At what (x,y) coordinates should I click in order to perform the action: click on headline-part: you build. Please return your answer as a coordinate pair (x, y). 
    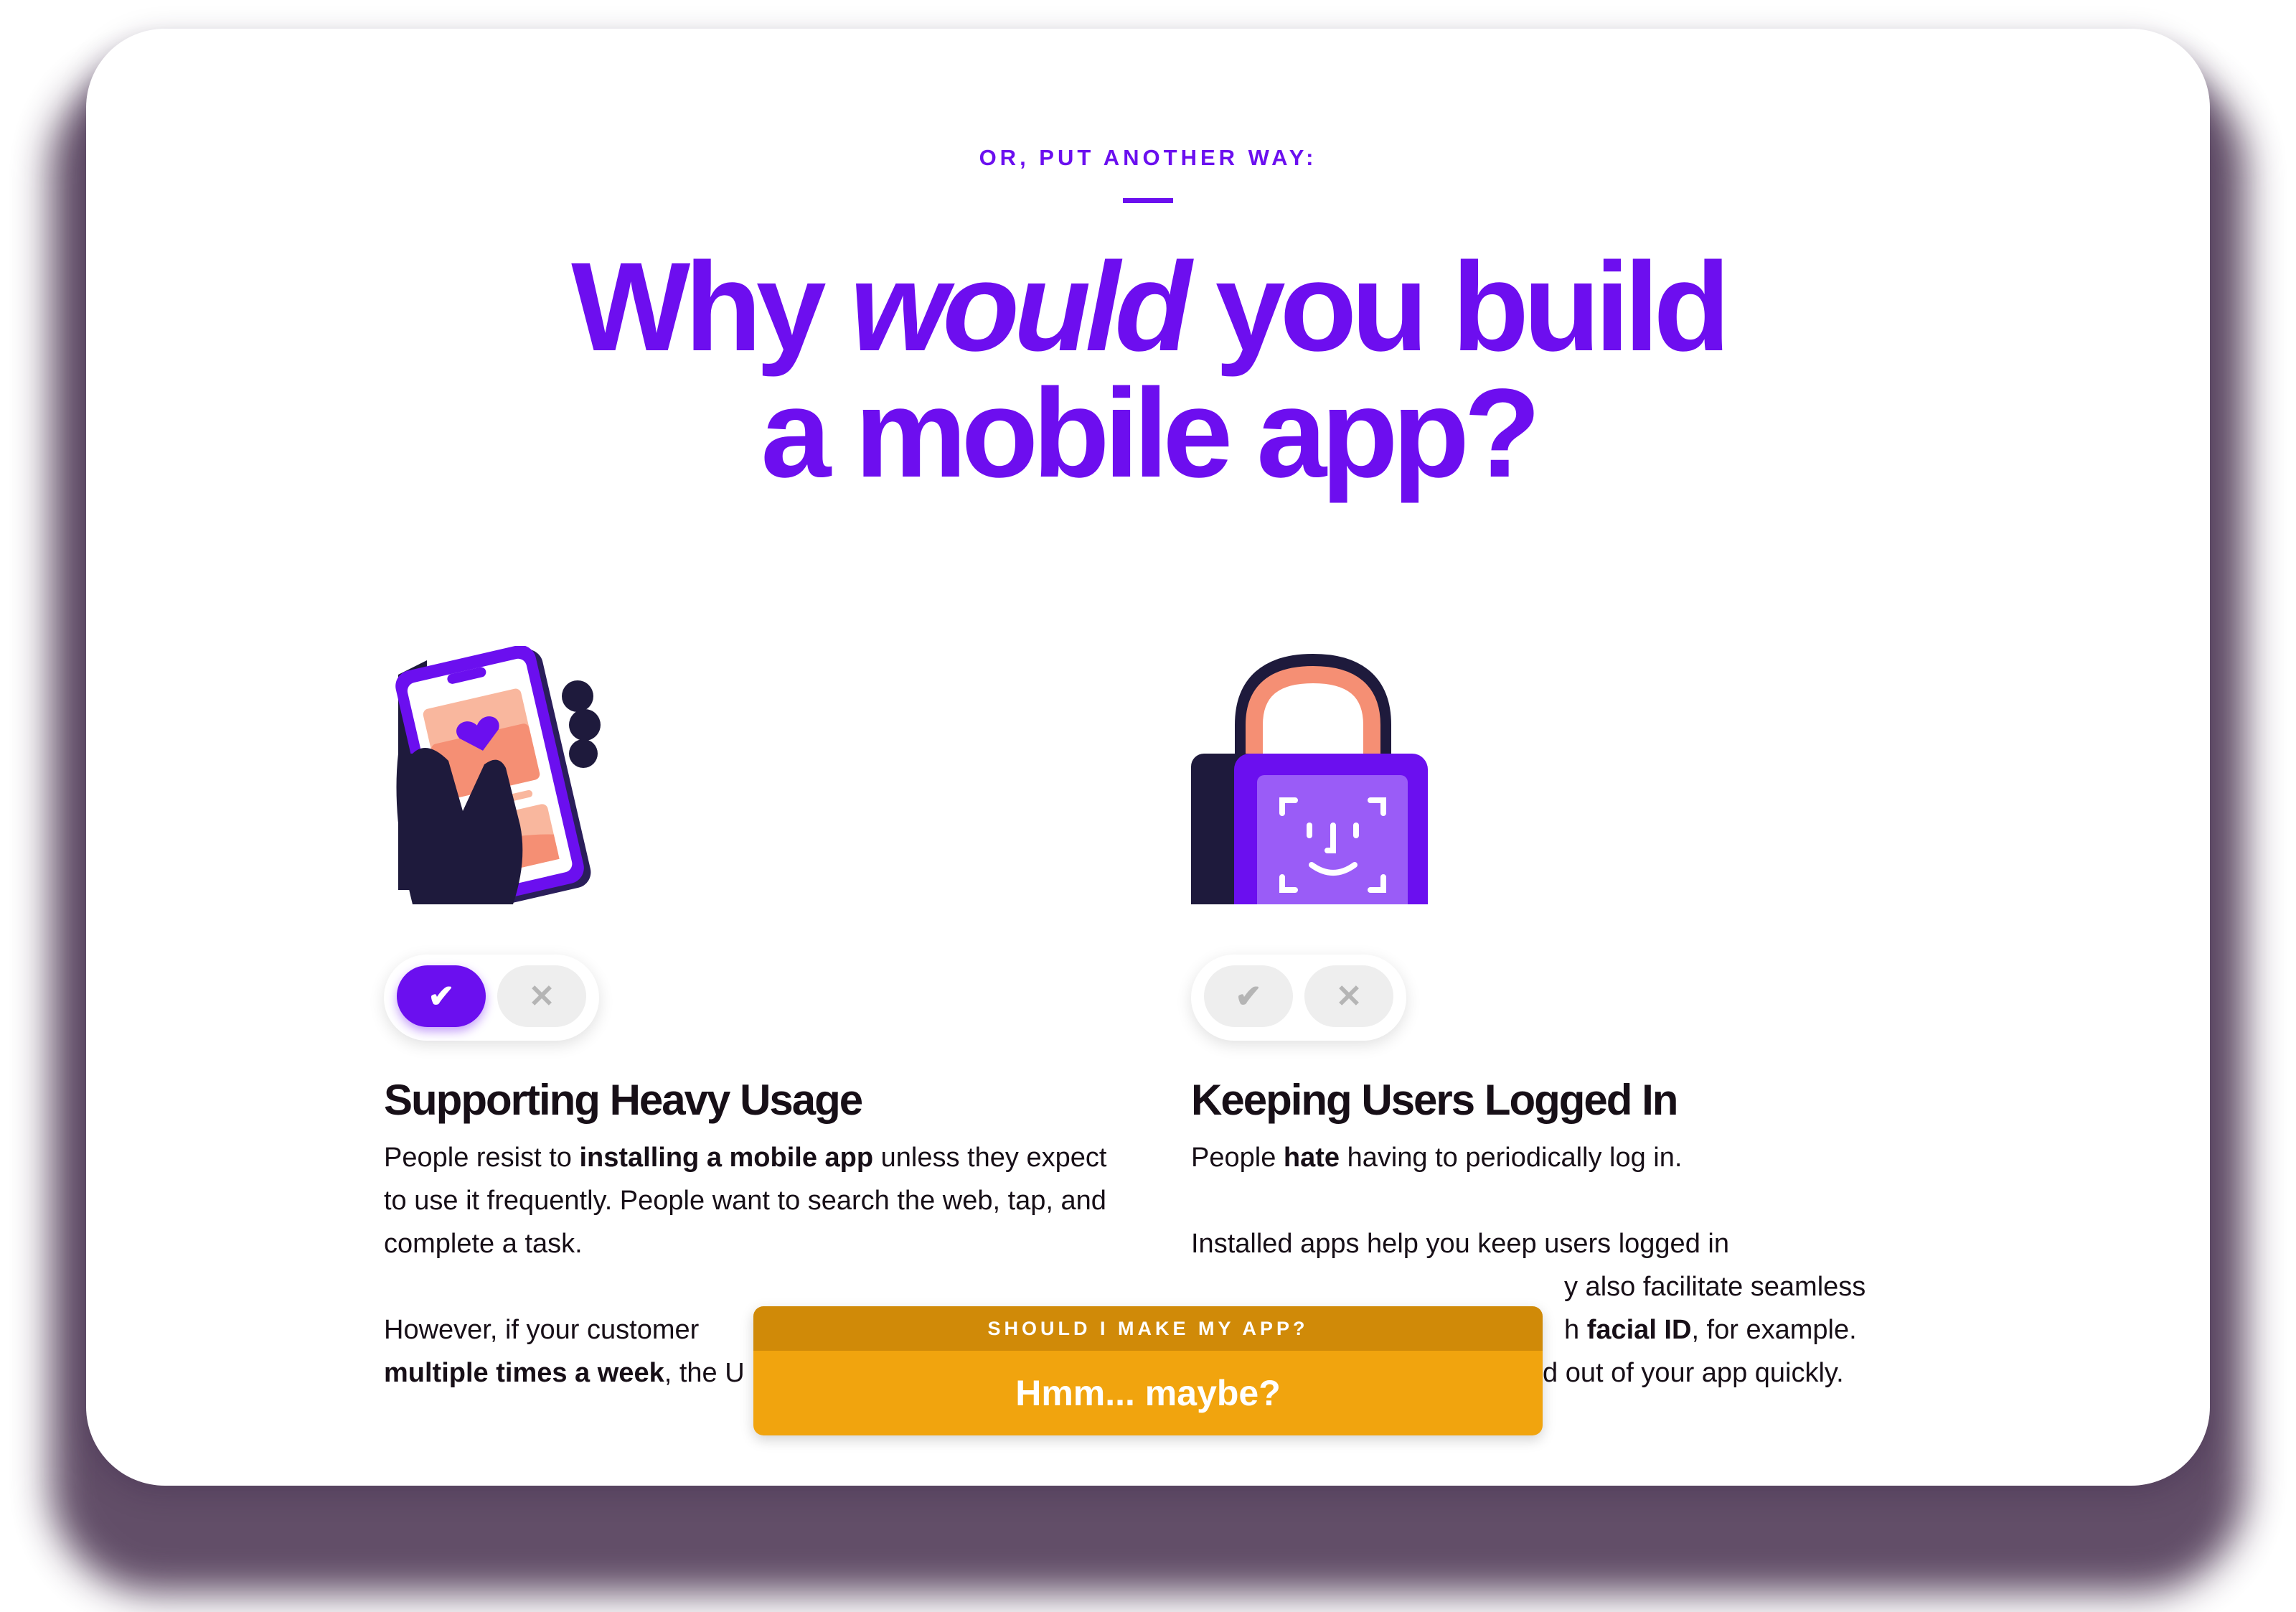
    Looking at the image, I should click on (1458, 307).